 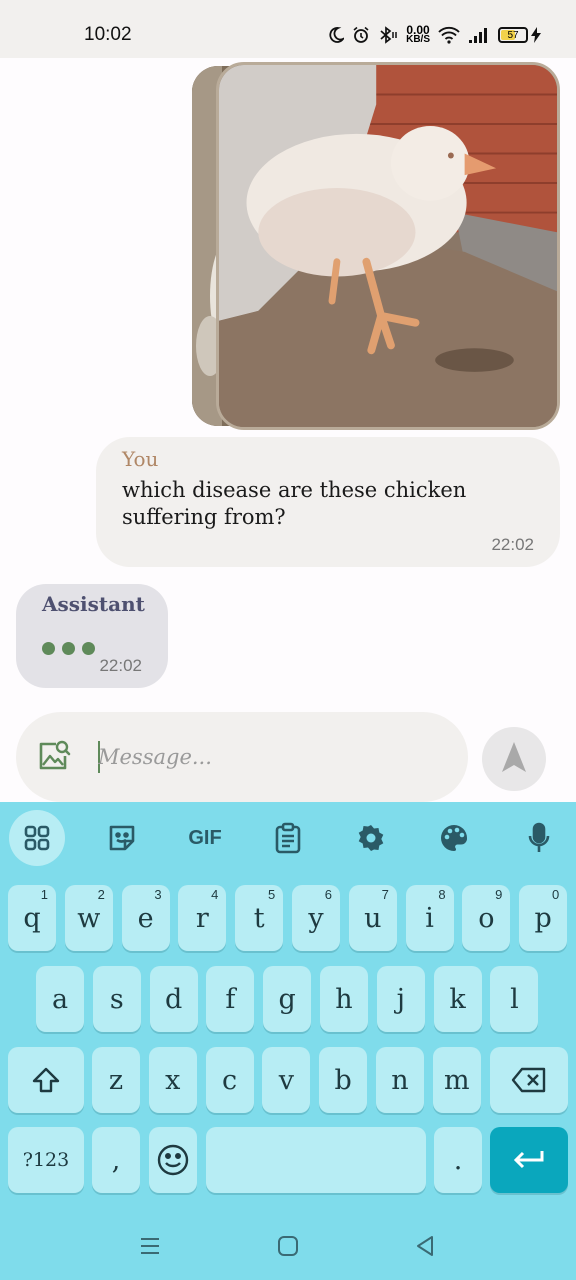 What do you see at coordinates (539, 838) in the screenshot?
I see `mic-icon` at bounding box center [539, 838].